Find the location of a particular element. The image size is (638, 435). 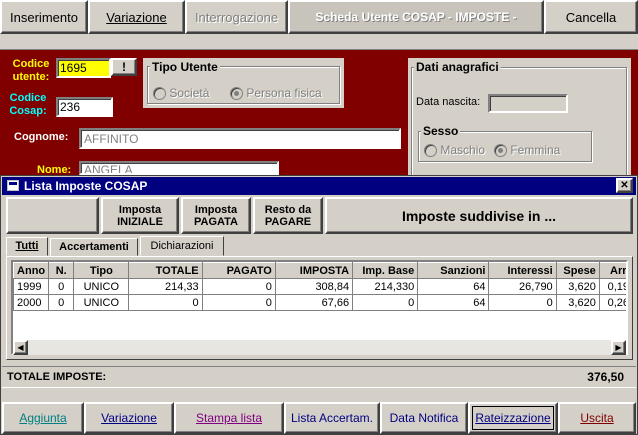

data-nascita-field is located at coordinates (528, 103).